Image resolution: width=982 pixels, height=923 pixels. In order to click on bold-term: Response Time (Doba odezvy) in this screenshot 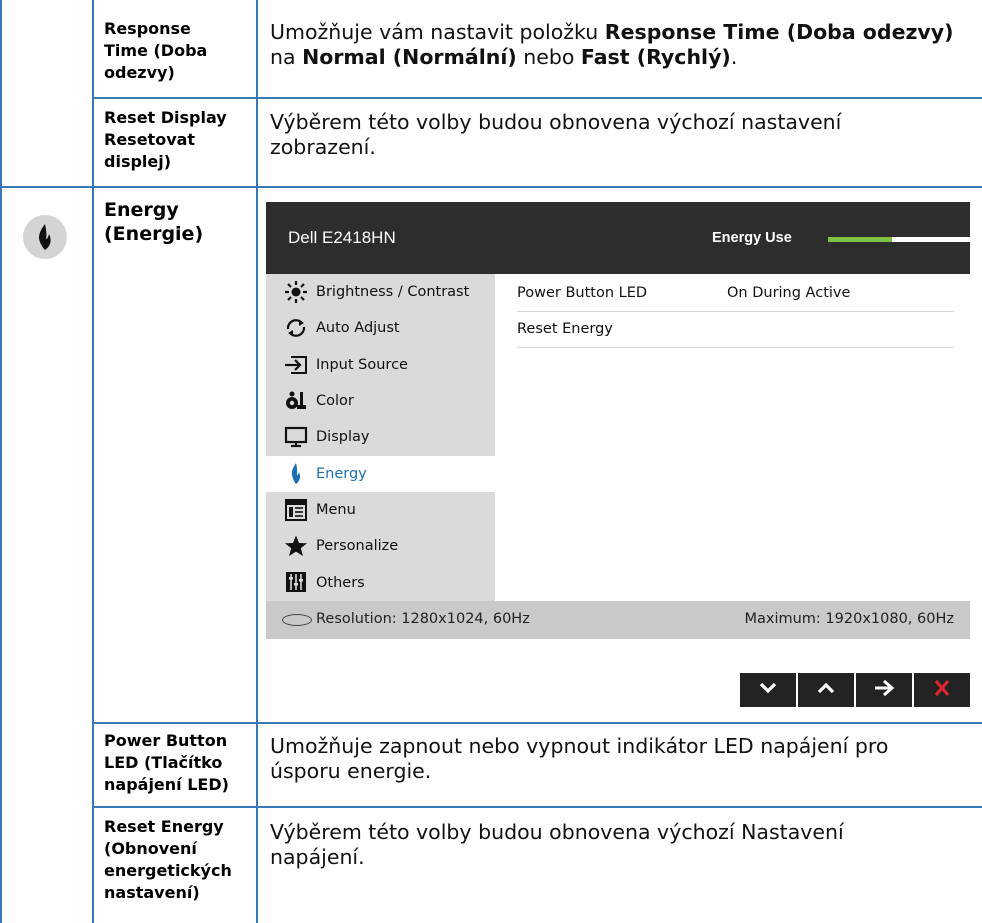, I will do `click(779, 32)`.